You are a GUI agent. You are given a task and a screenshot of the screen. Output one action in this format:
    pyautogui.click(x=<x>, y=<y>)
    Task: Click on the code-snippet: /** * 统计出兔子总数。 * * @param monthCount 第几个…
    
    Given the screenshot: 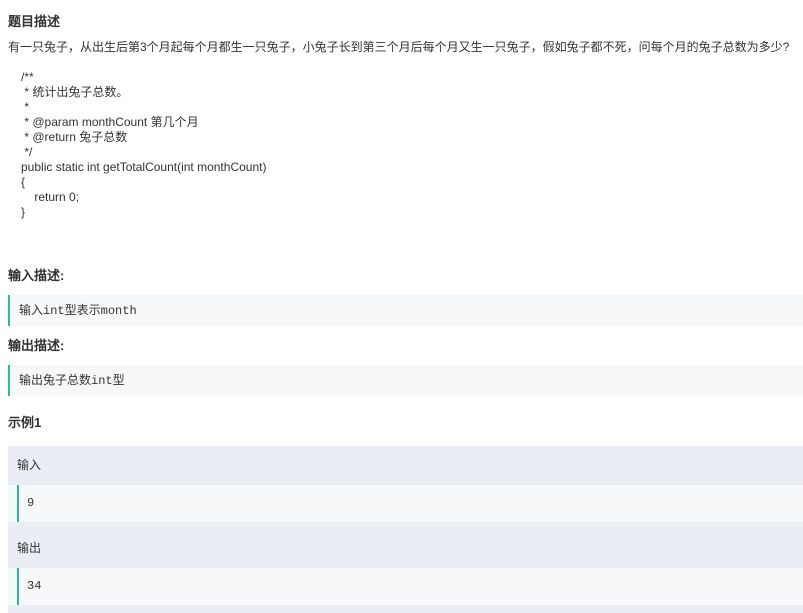 What is the action you would take?
    pyautogui.click(x=143, y=145)
    